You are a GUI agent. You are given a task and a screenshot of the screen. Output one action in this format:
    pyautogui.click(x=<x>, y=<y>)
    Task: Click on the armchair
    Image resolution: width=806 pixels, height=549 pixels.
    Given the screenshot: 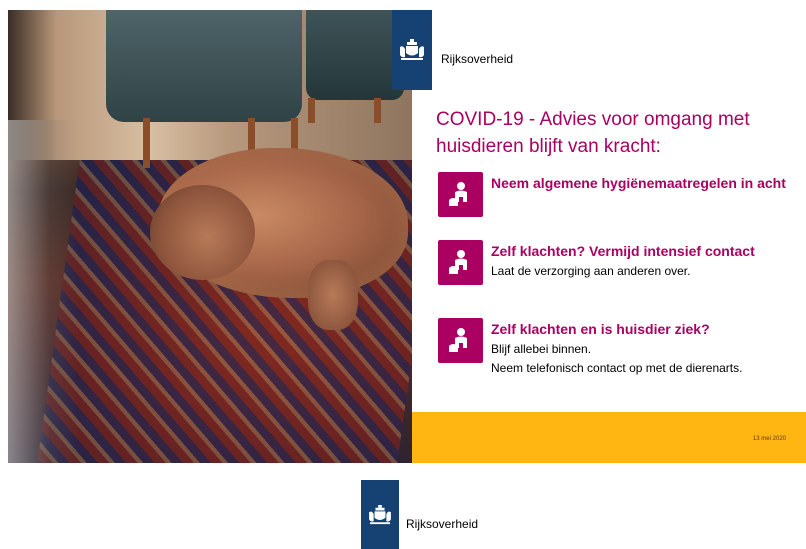 What is the action you would take?
    pyautogui.click(x=204, y=66)
    